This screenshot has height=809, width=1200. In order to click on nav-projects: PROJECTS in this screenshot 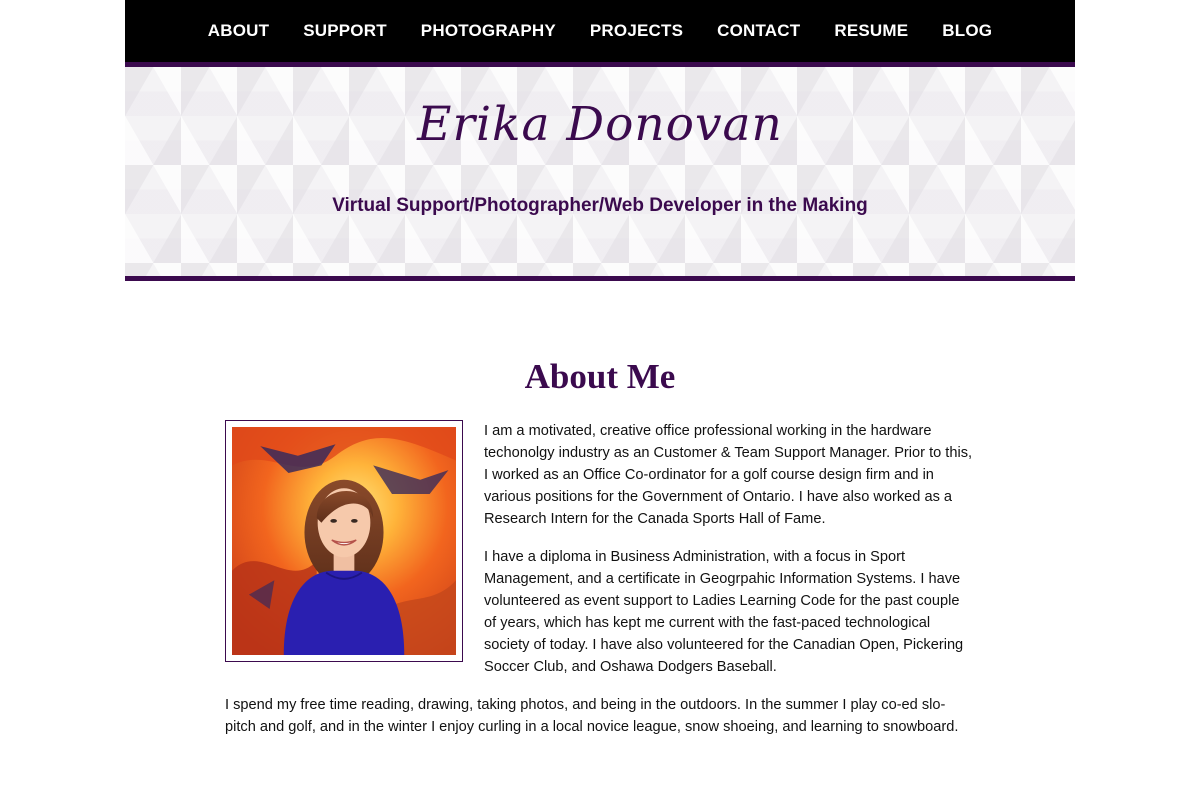, I will do `click(636, 31)`.